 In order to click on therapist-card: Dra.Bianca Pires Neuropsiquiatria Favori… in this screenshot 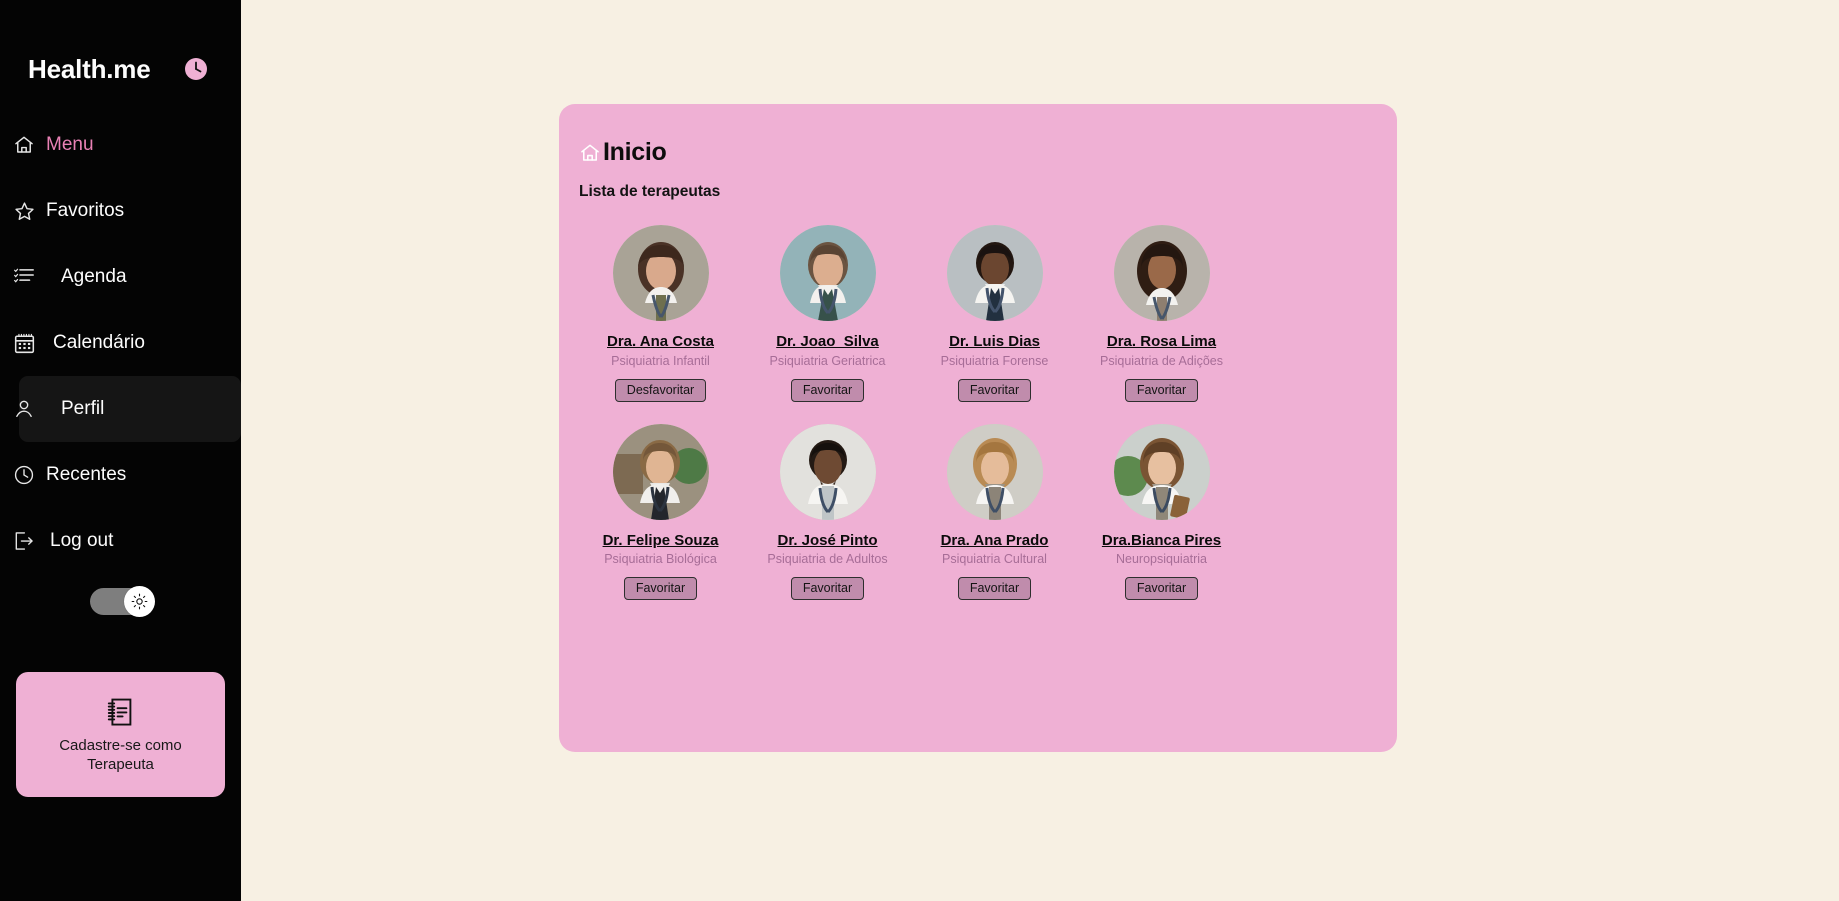, I will do `click(1161, 511)`.